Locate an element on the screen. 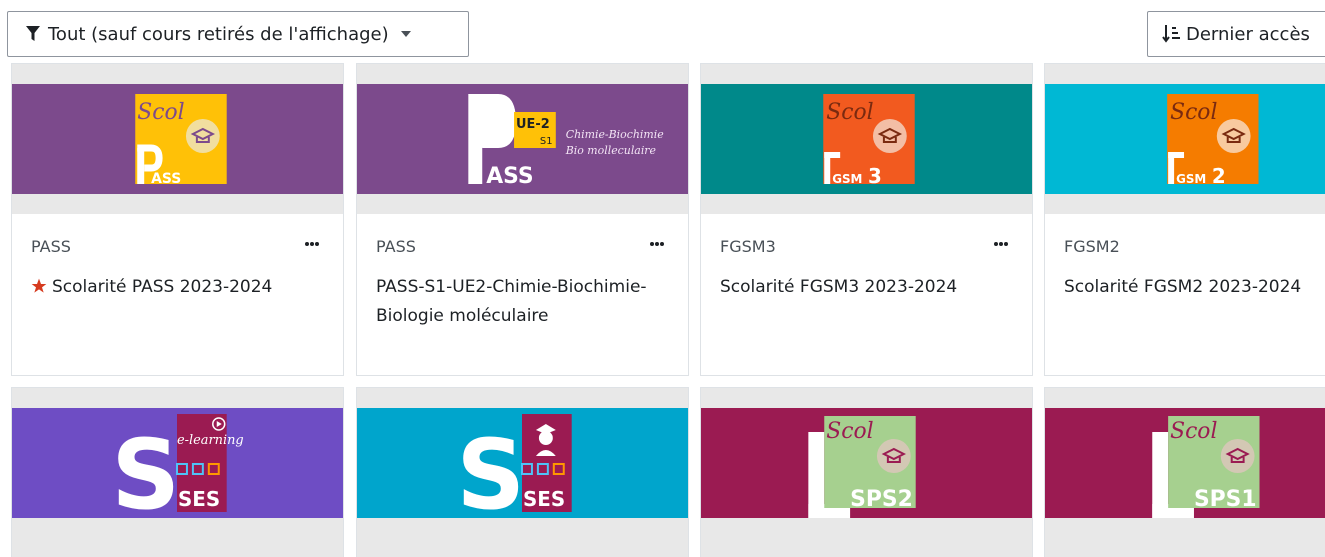  chevron-down-icon is located at coordinates (405, 34).